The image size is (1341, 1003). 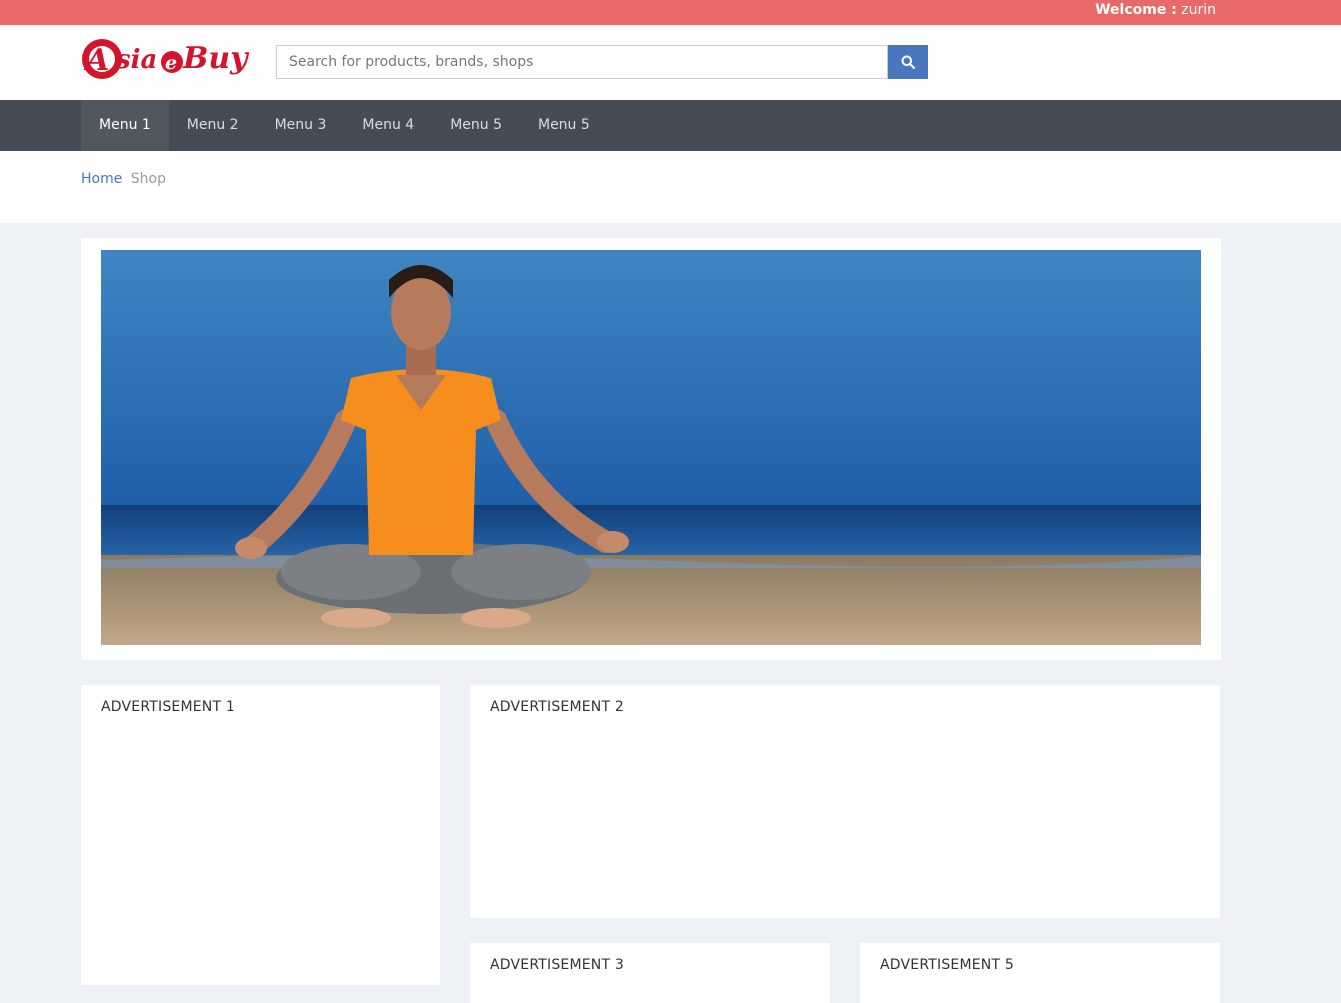 What do you see at coordinates (1136, 10) in the screenshot?
I see `welcome-label: Welcome :` at bounding box center [1136, 10].